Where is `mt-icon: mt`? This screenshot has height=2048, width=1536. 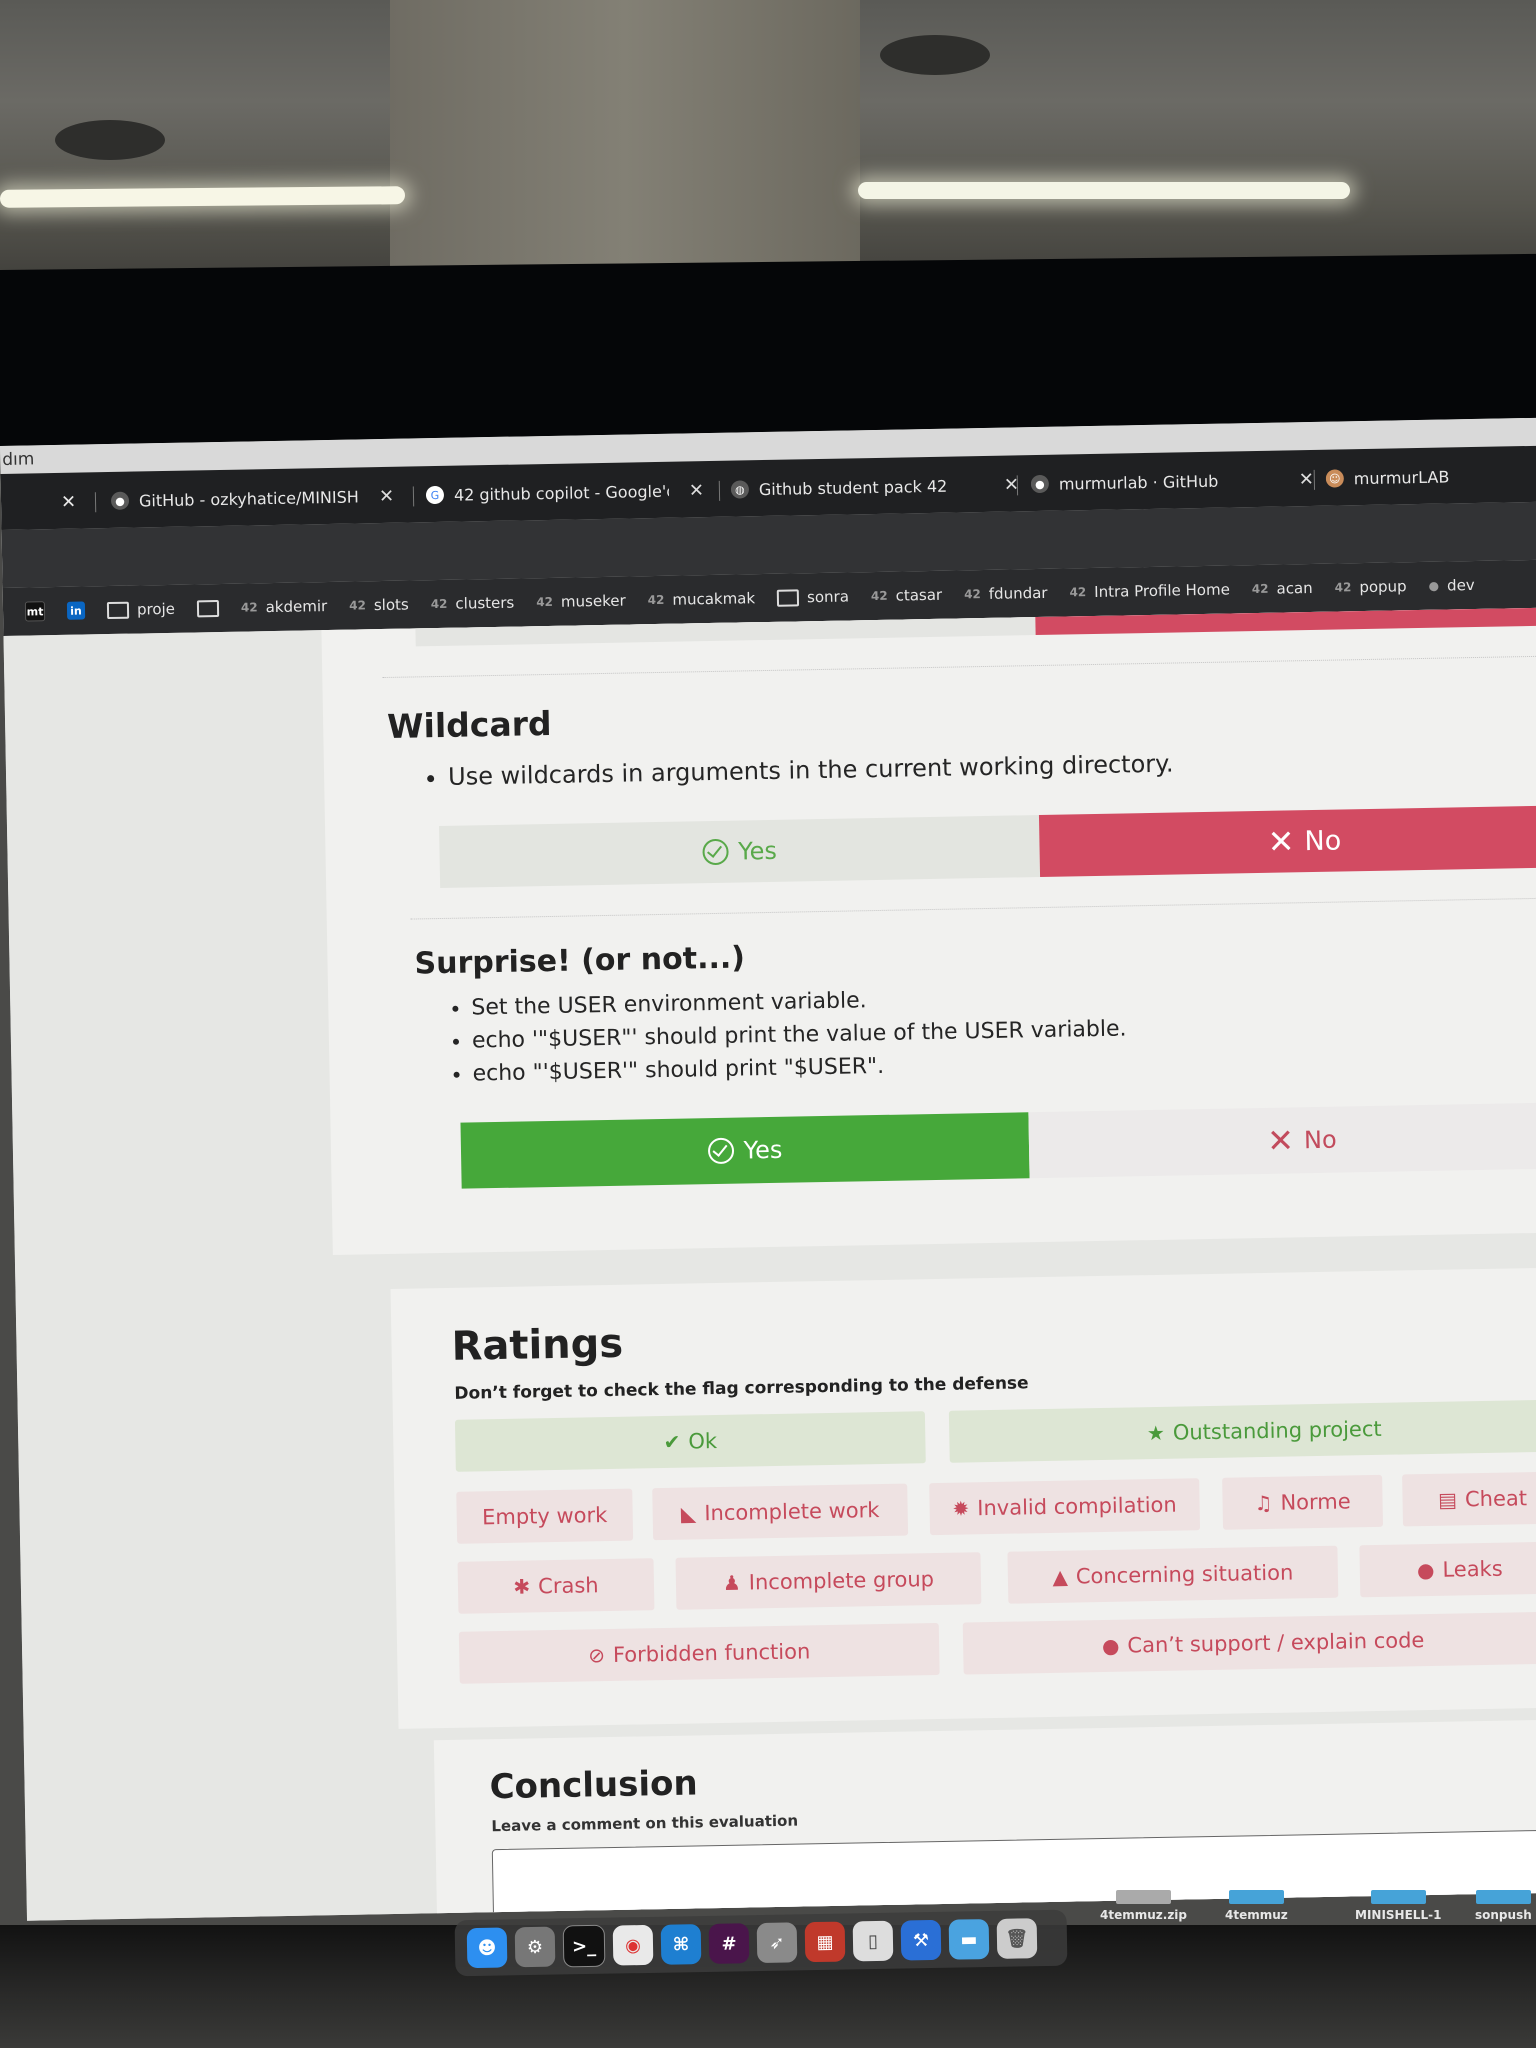 mt-icon: mt is located at coordinates (35, 611).